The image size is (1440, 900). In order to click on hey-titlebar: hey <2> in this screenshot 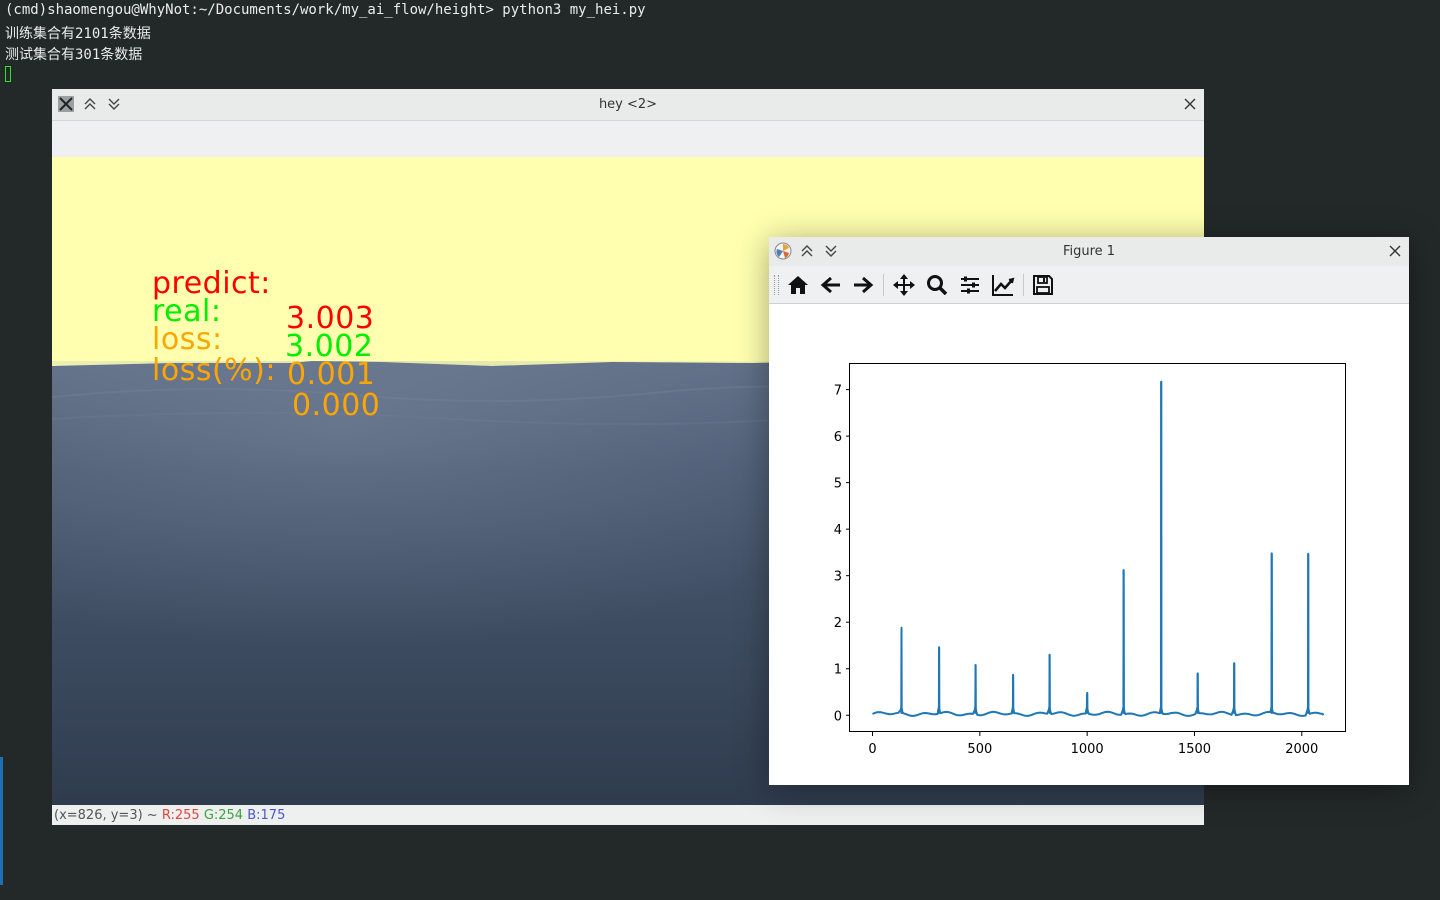, I will do `click(628, 105)`.